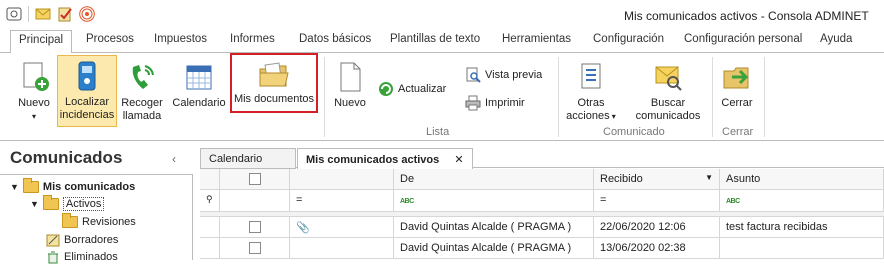 Image resolution: width=884 pixels, height=265 pixels. Describe the element at coordinates (274, 99) in the screenshot. I see `mis-documentos-label: Mis documentos` at that location.